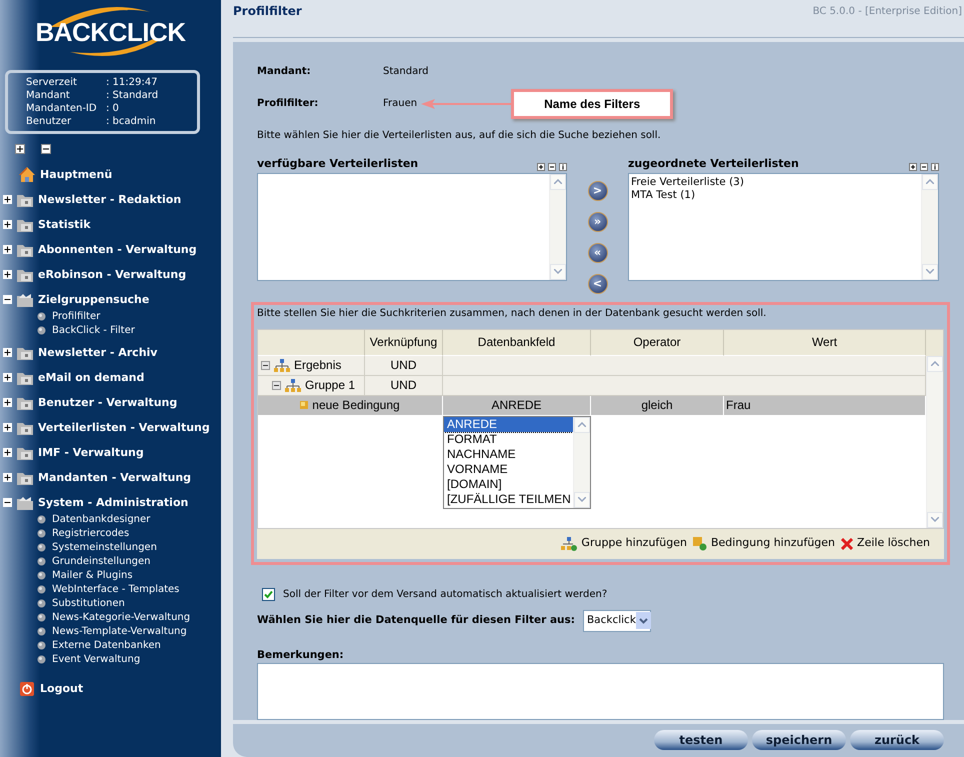 This screenshot has width=964, height=757. Describe the element at coordinates (508, 454) in the screenshot. I see `dropdown-option: NACHNAME` at that location.